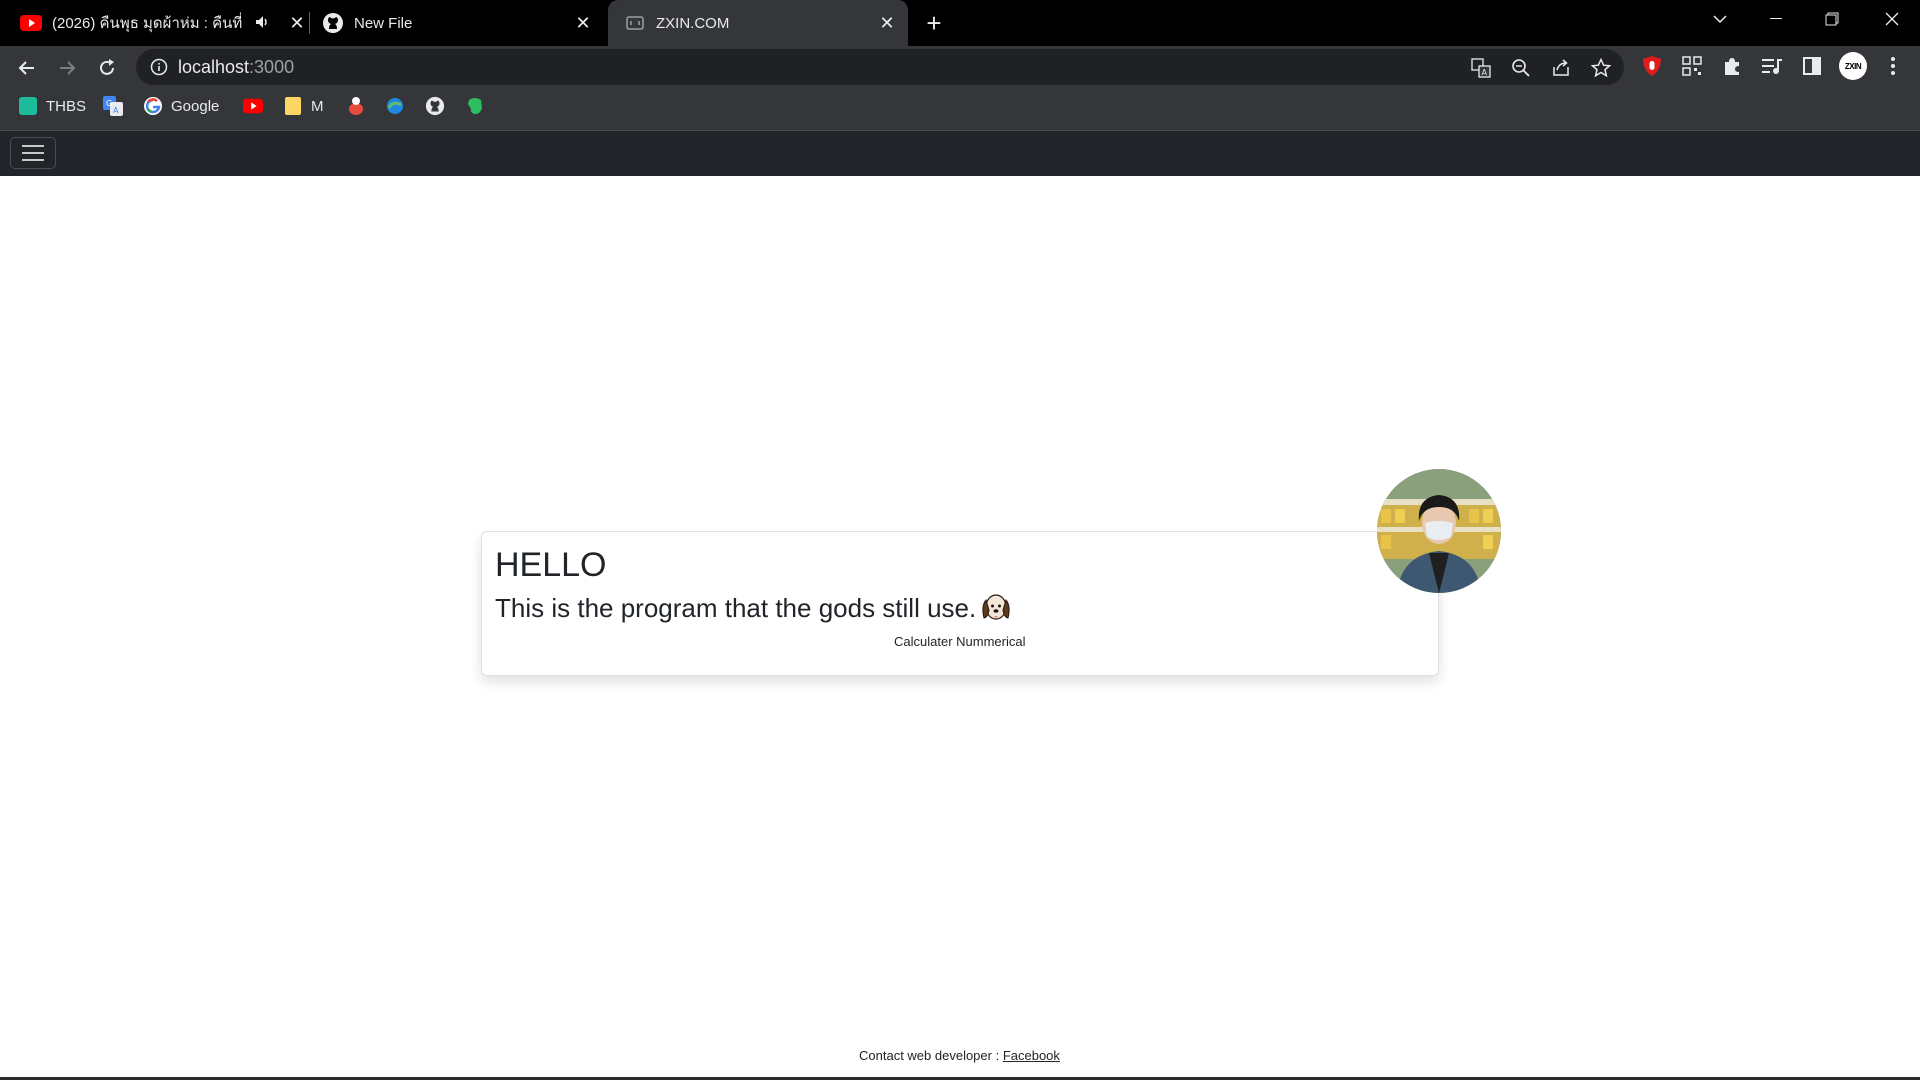  I want to click on tab-zxin: ZXIN.COM ✕, so click(758, 23).